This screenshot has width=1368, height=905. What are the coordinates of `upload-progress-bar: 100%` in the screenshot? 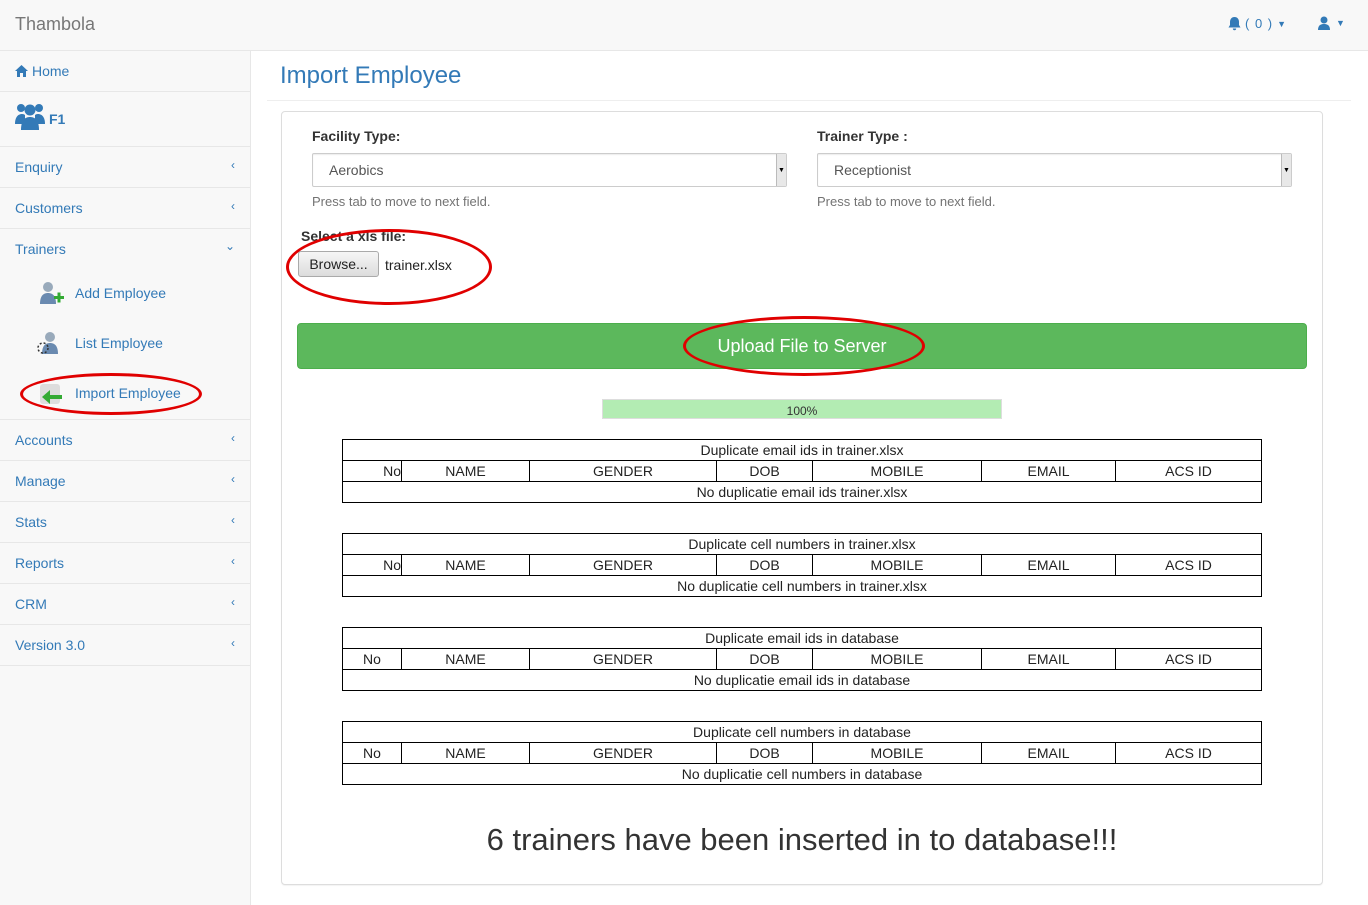 It's located at (802, 409).